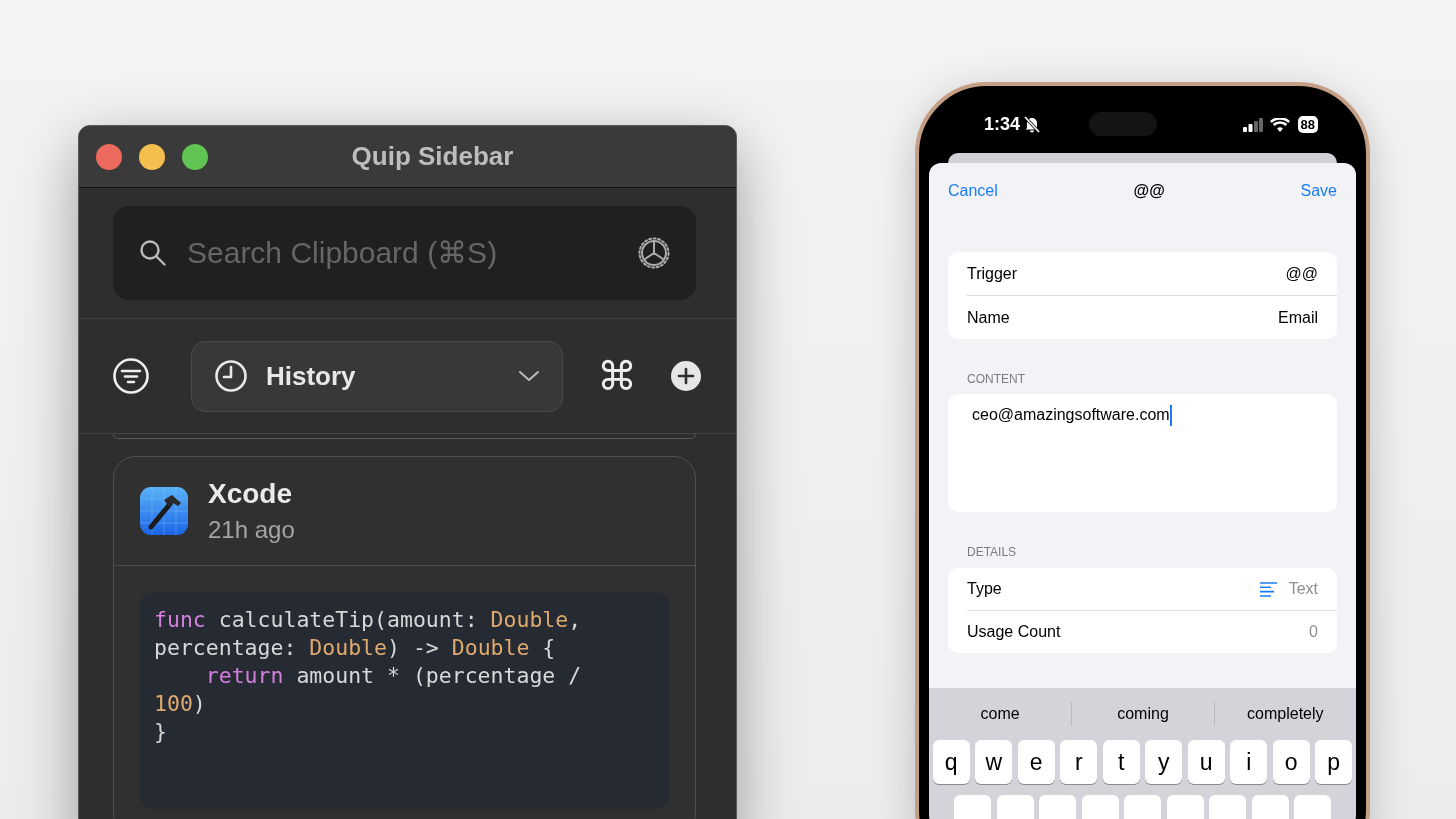 This screenshot has width=1456, height=819. I want to click on key: e, so click(1036, 762).